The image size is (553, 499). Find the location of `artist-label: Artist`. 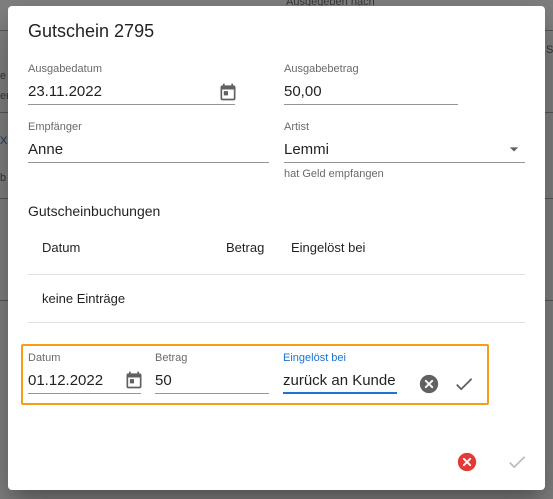

artist-label: Artist is located at coordinates (297, 127).